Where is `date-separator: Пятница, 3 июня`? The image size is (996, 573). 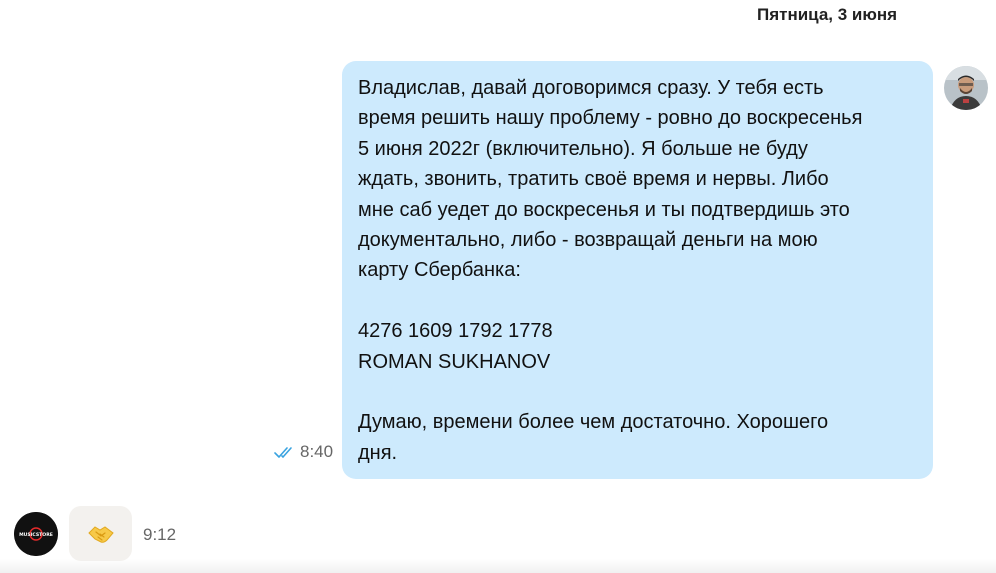
date-separator: Пятница, 3 июня is located at coordinates (827, 14).